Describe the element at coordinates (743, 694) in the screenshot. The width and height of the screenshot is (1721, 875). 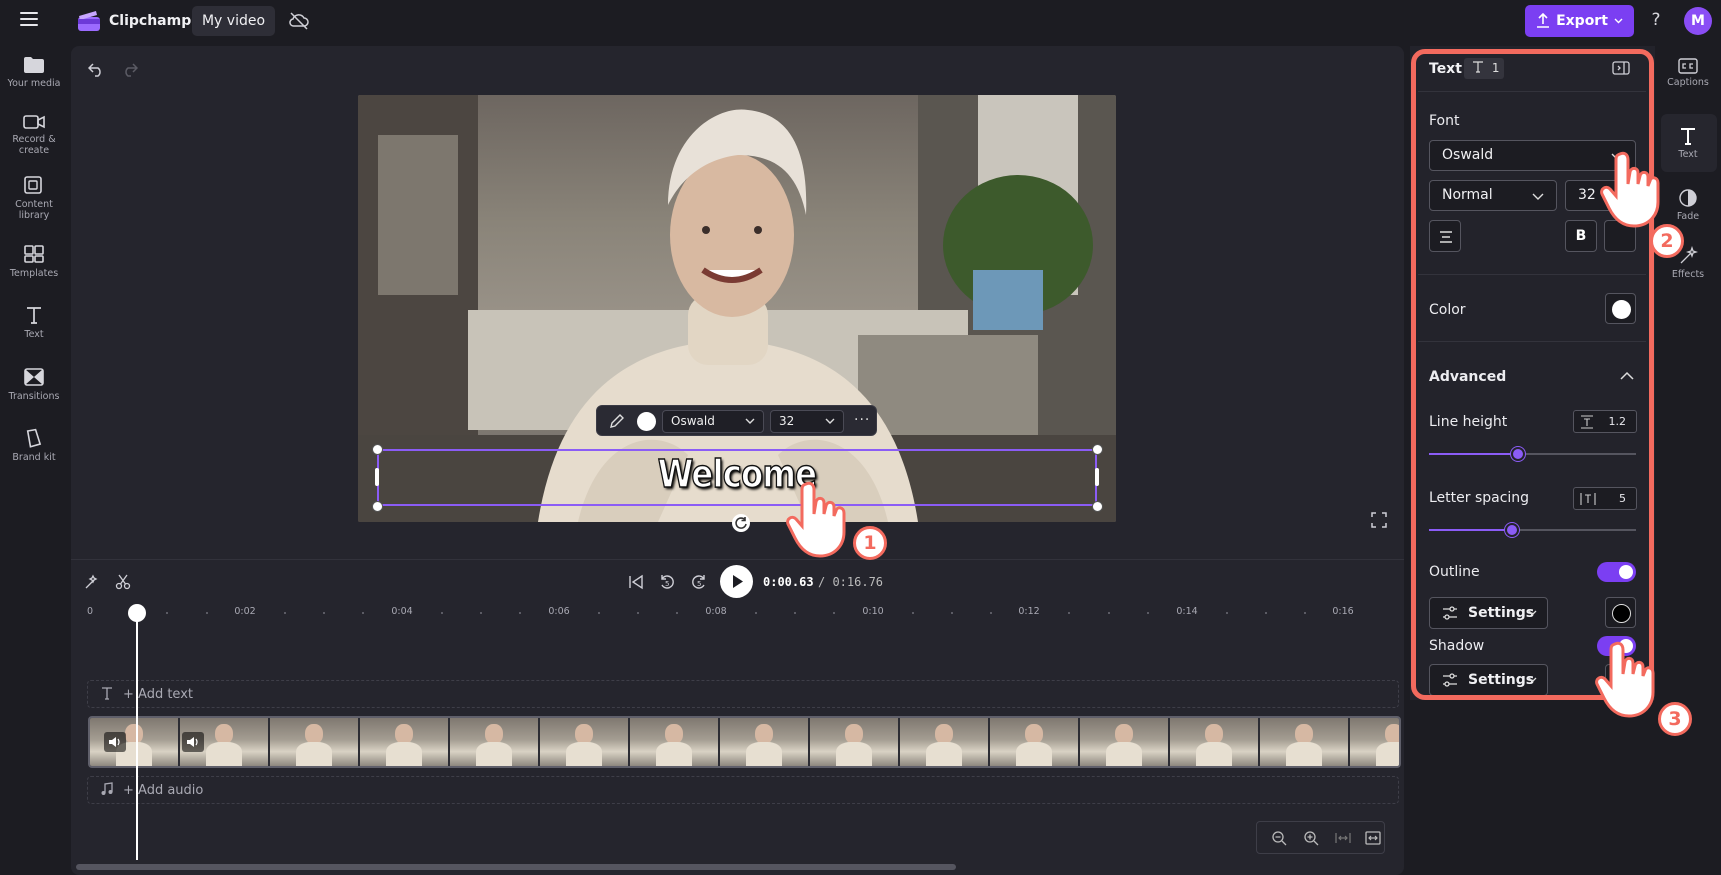
I see `text-track: + Add text` at that location.